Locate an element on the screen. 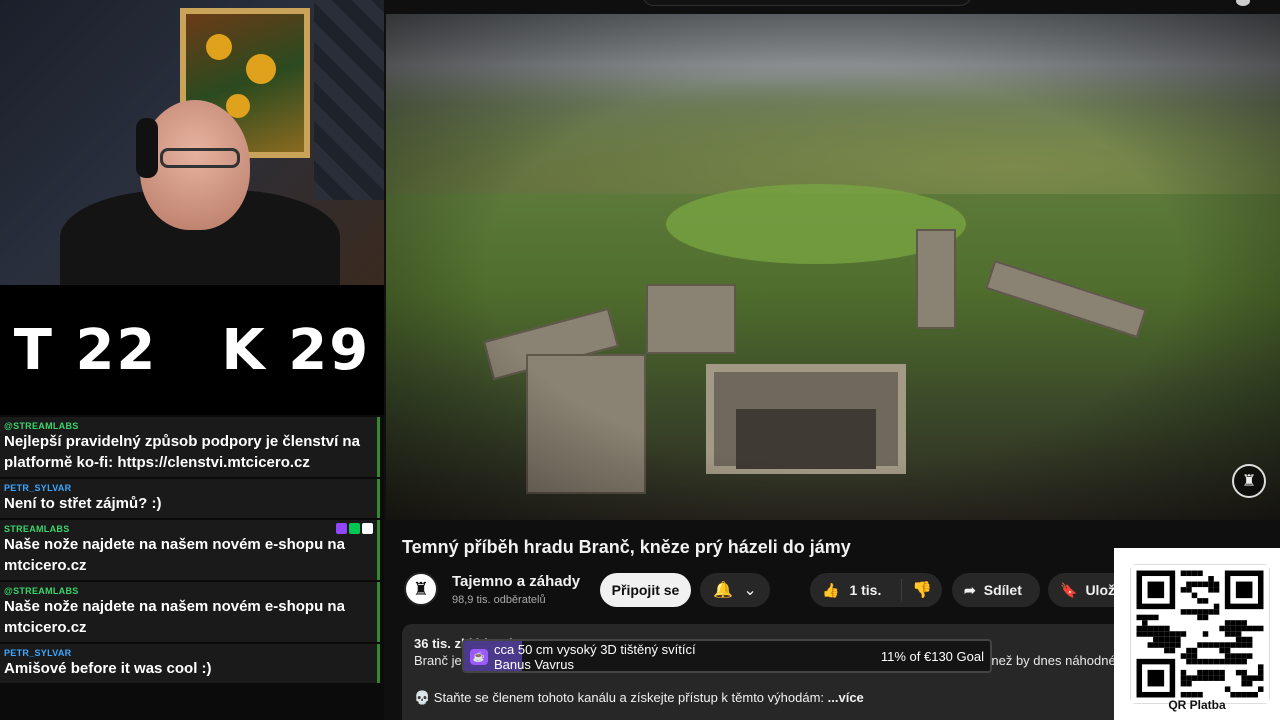 This screenshot has width=1280, height=720. chat-message: PETR_SYLVAR Není to střet zájmů? :) is located at coordinates (190, 498).